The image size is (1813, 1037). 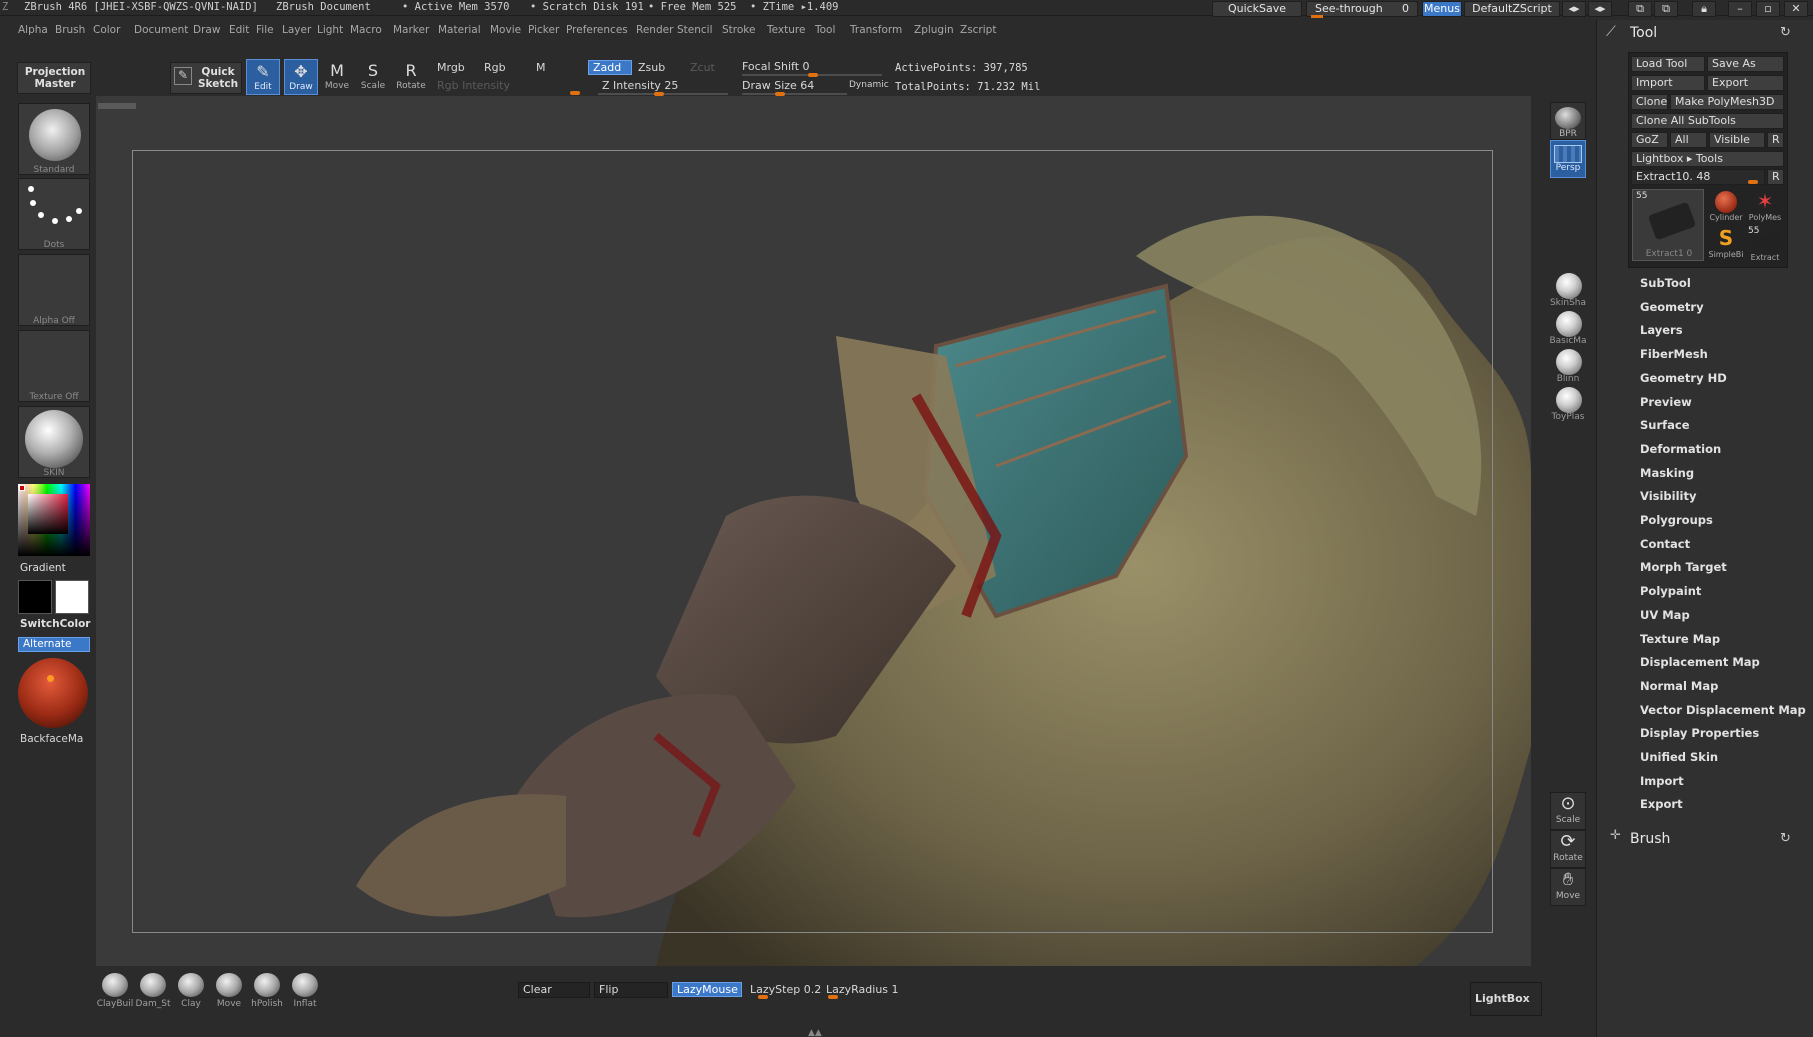 I want to click on polymesh-tool-thumb: ✶ PolyMes, so click(x=1765, y=207).